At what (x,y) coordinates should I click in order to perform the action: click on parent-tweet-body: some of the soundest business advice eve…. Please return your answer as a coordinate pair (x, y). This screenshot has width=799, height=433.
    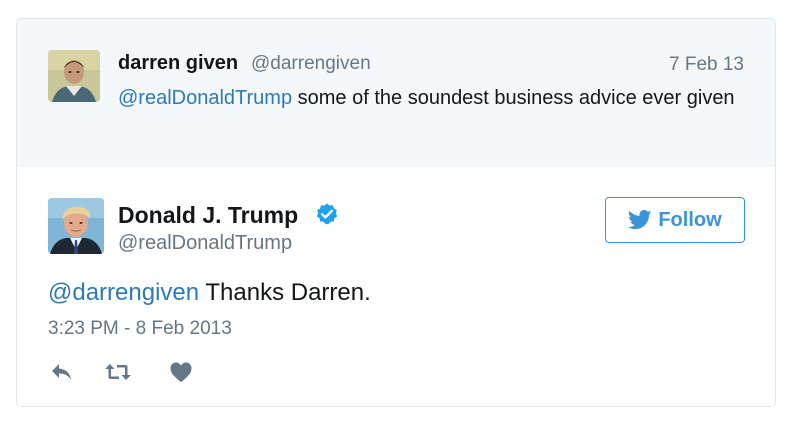
    Looking at the image, I should click on (513, 98).